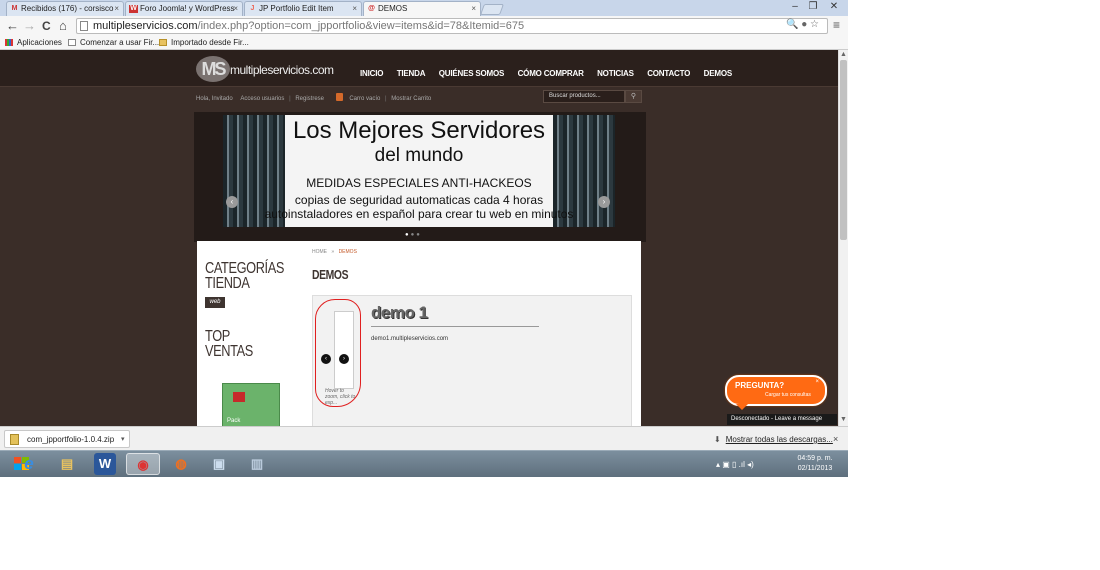 The height and width of the screenshot is (570, 1100). I want to click on word-icon: W, so click(105, 464).